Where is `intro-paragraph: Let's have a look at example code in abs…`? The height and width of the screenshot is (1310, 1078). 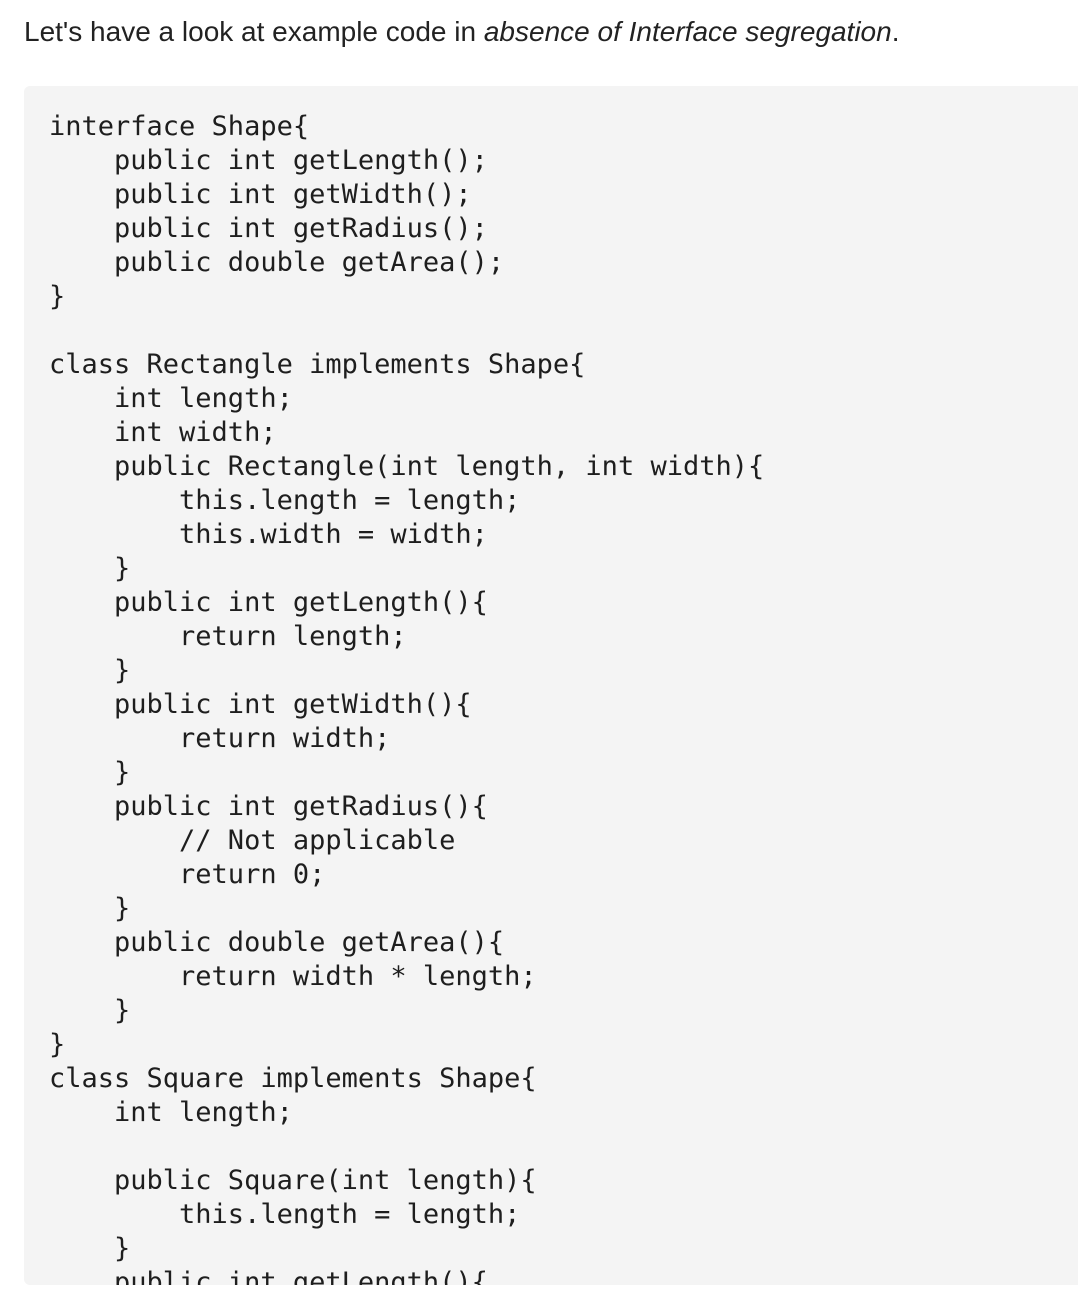 intro-paragraph: Let's have a look at example code in abs… is located at coordinates (461, 32).